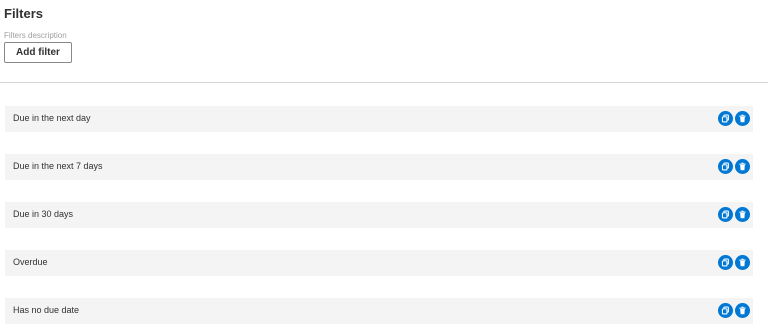  I want to click on add-filter-button: Add filter, so click(38, 52).